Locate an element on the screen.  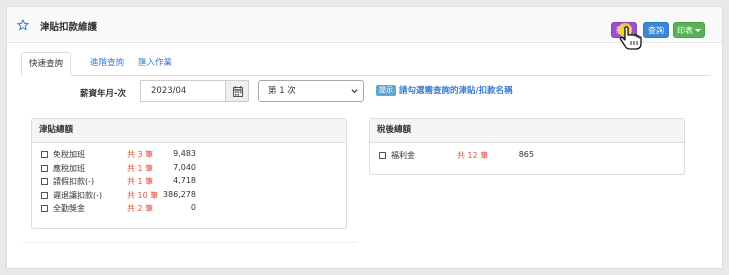
hint-badge: 提示 is located at coordinates (386, 90).